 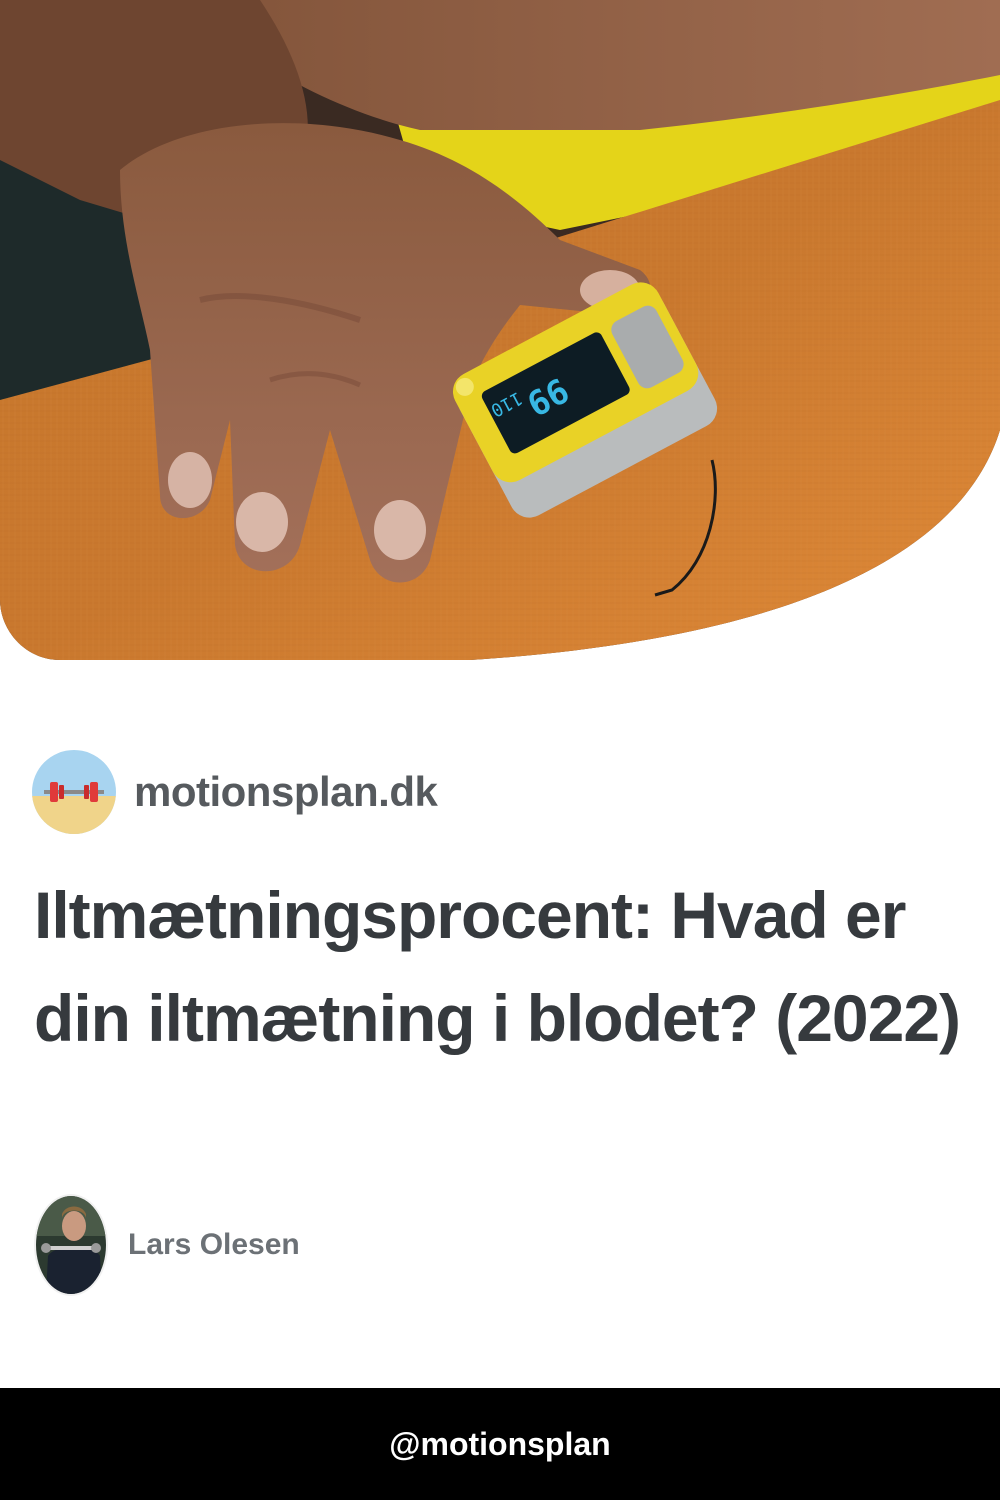 What do you see at coordinates (214, 1244) in the screenshot?
I see `author-name: Lars Olesen` at bounding box center [214, 1244].